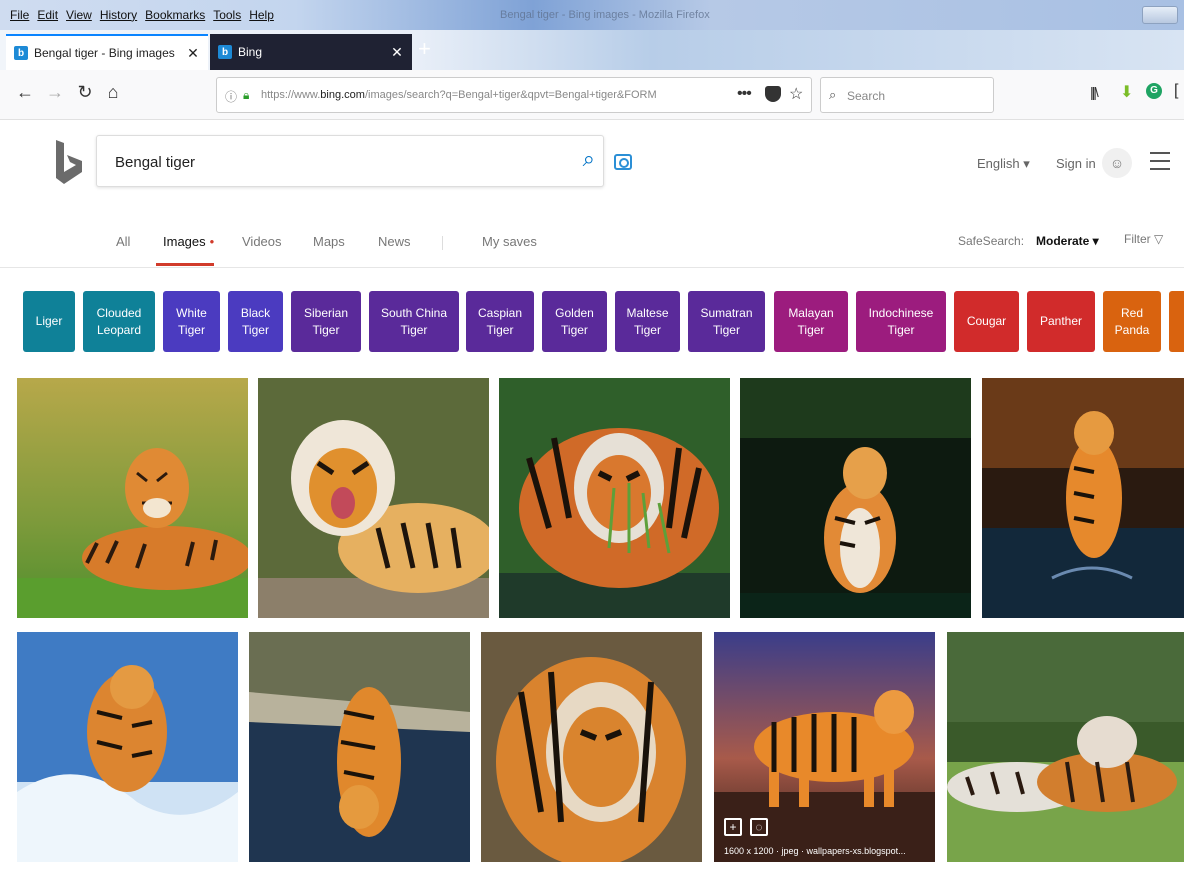  I want to click on bookmark-star-icon: ☆, so click(796, 94).